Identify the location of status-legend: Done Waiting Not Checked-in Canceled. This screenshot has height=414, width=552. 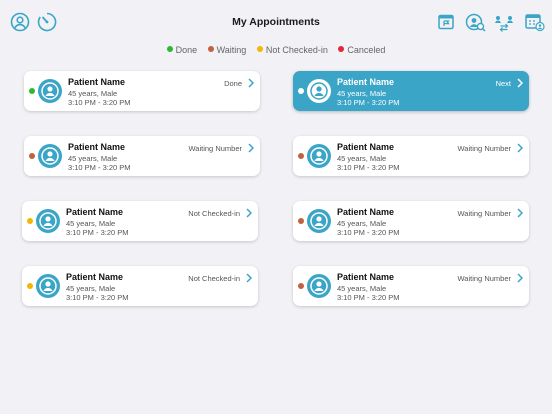
(276, 50).